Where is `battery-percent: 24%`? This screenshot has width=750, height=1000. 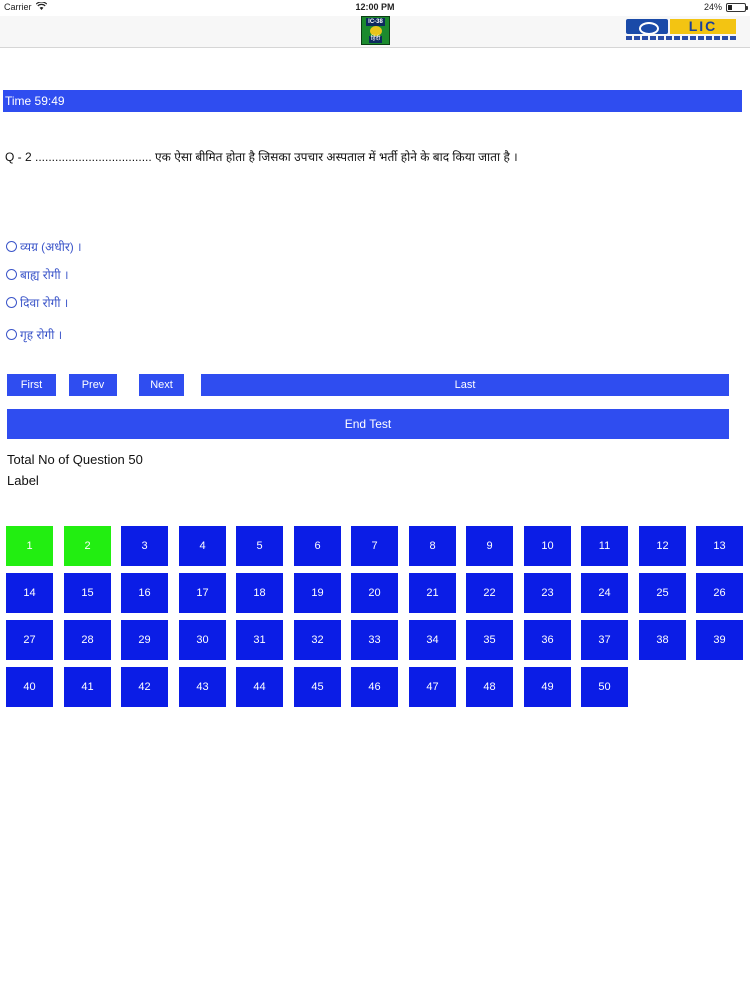 battery-percent: 24% is located at coordinates (712, 7).